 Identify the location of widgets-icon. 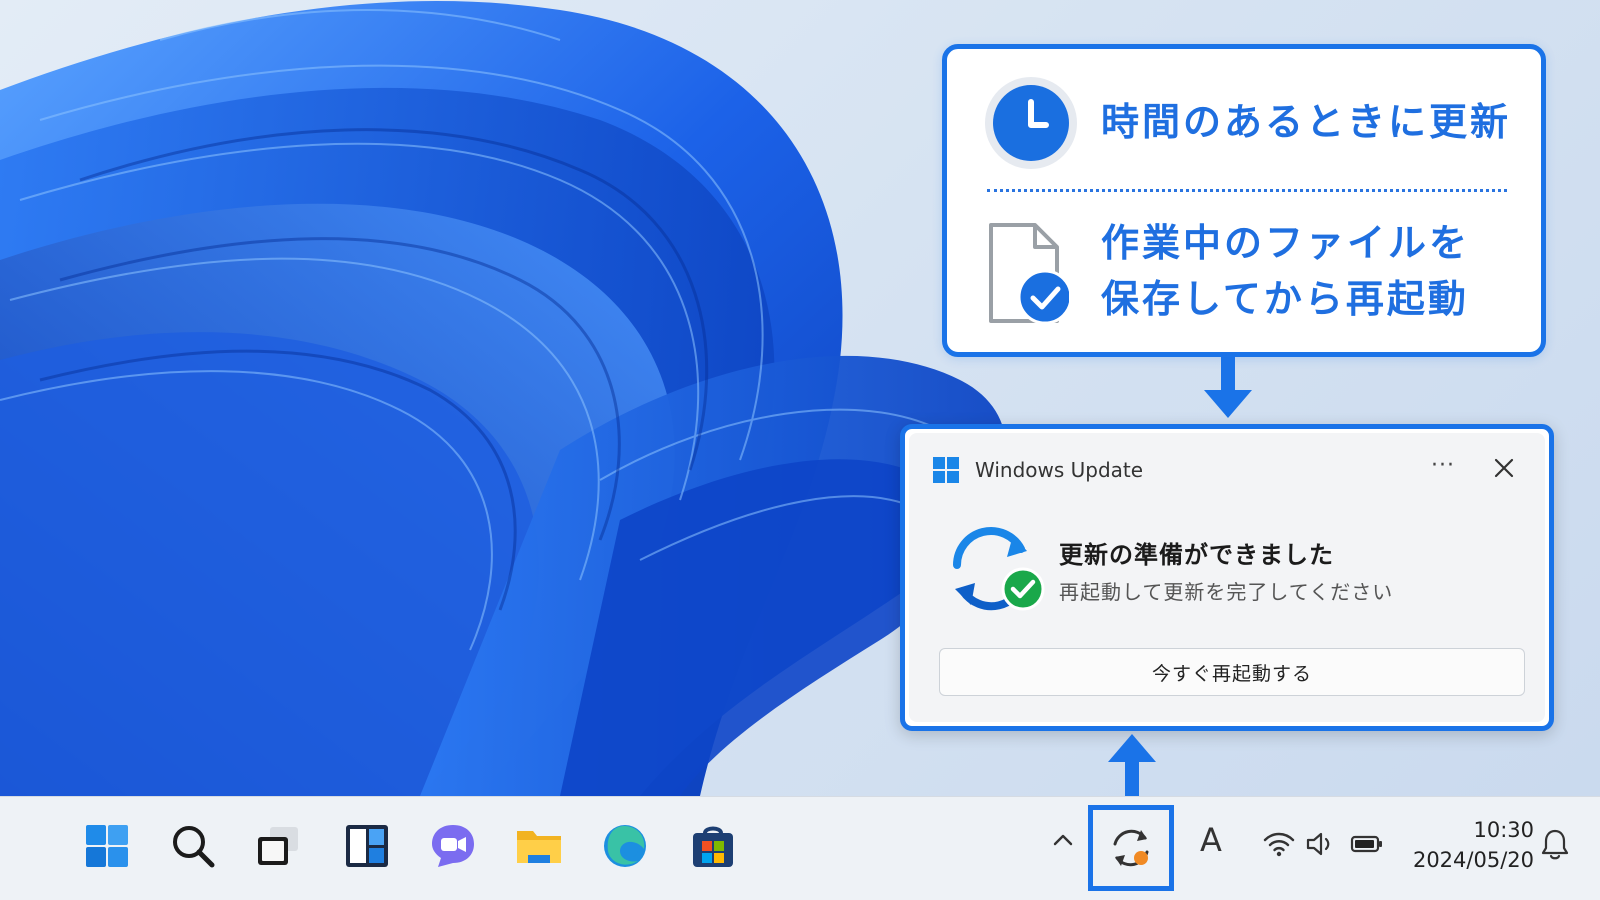
(367, 846).